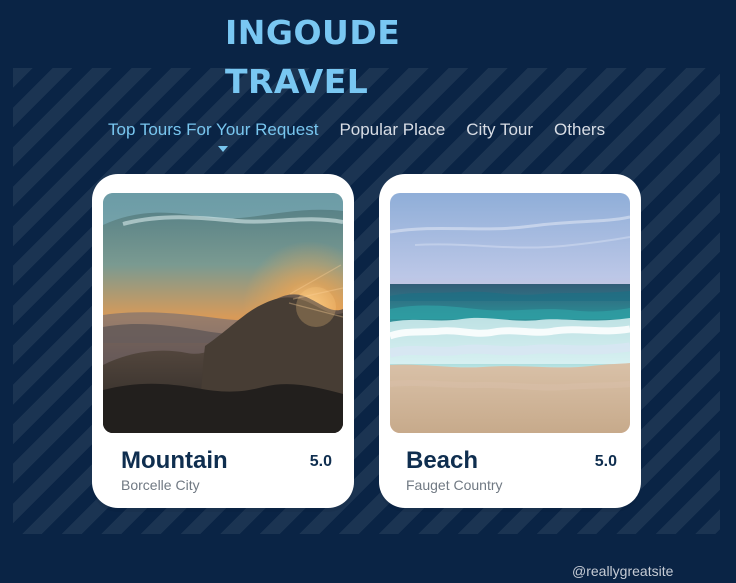  What do you see at coordinates (454, 485) in the screenshot?
I see `beach-location: Fauget Country` at bounding box center [454, 485].